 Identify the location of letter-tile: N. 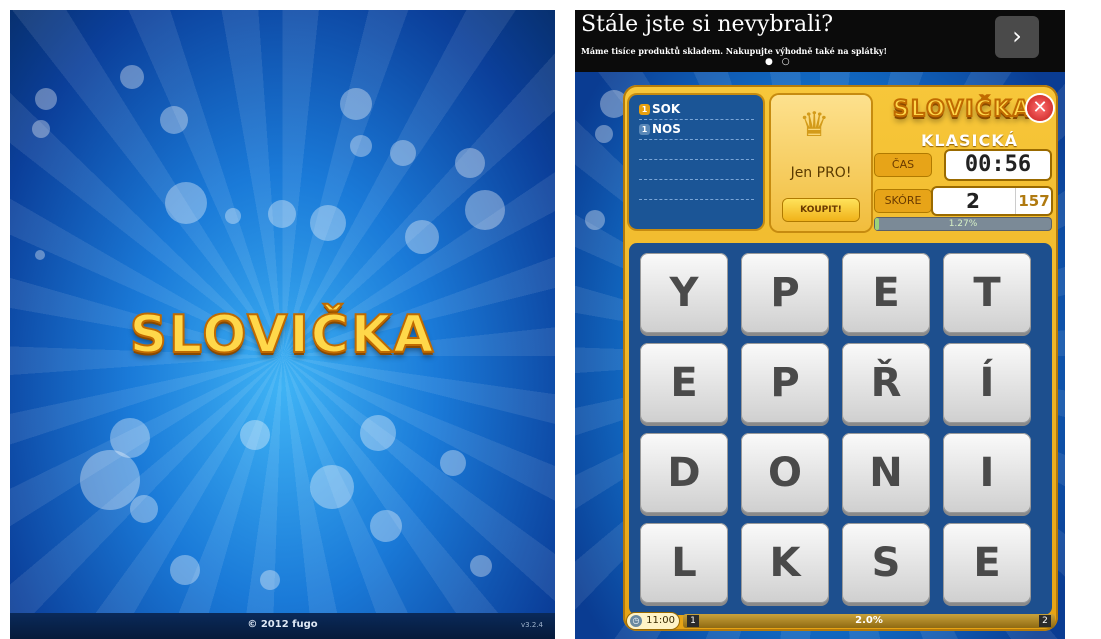
(886, 473).